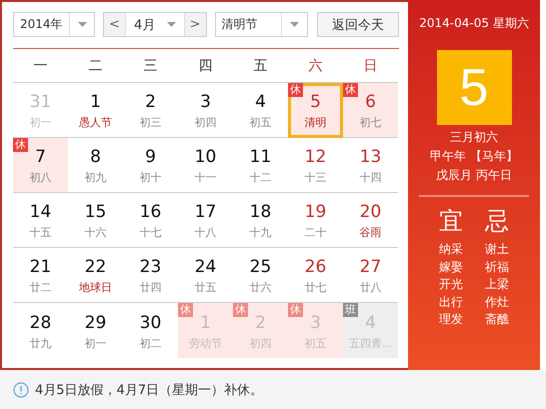 The image size is (546, 409). Describe the element at coordinates (451, 267) in the screenshot. I see `almanac-item: 嫁娶` at that location.